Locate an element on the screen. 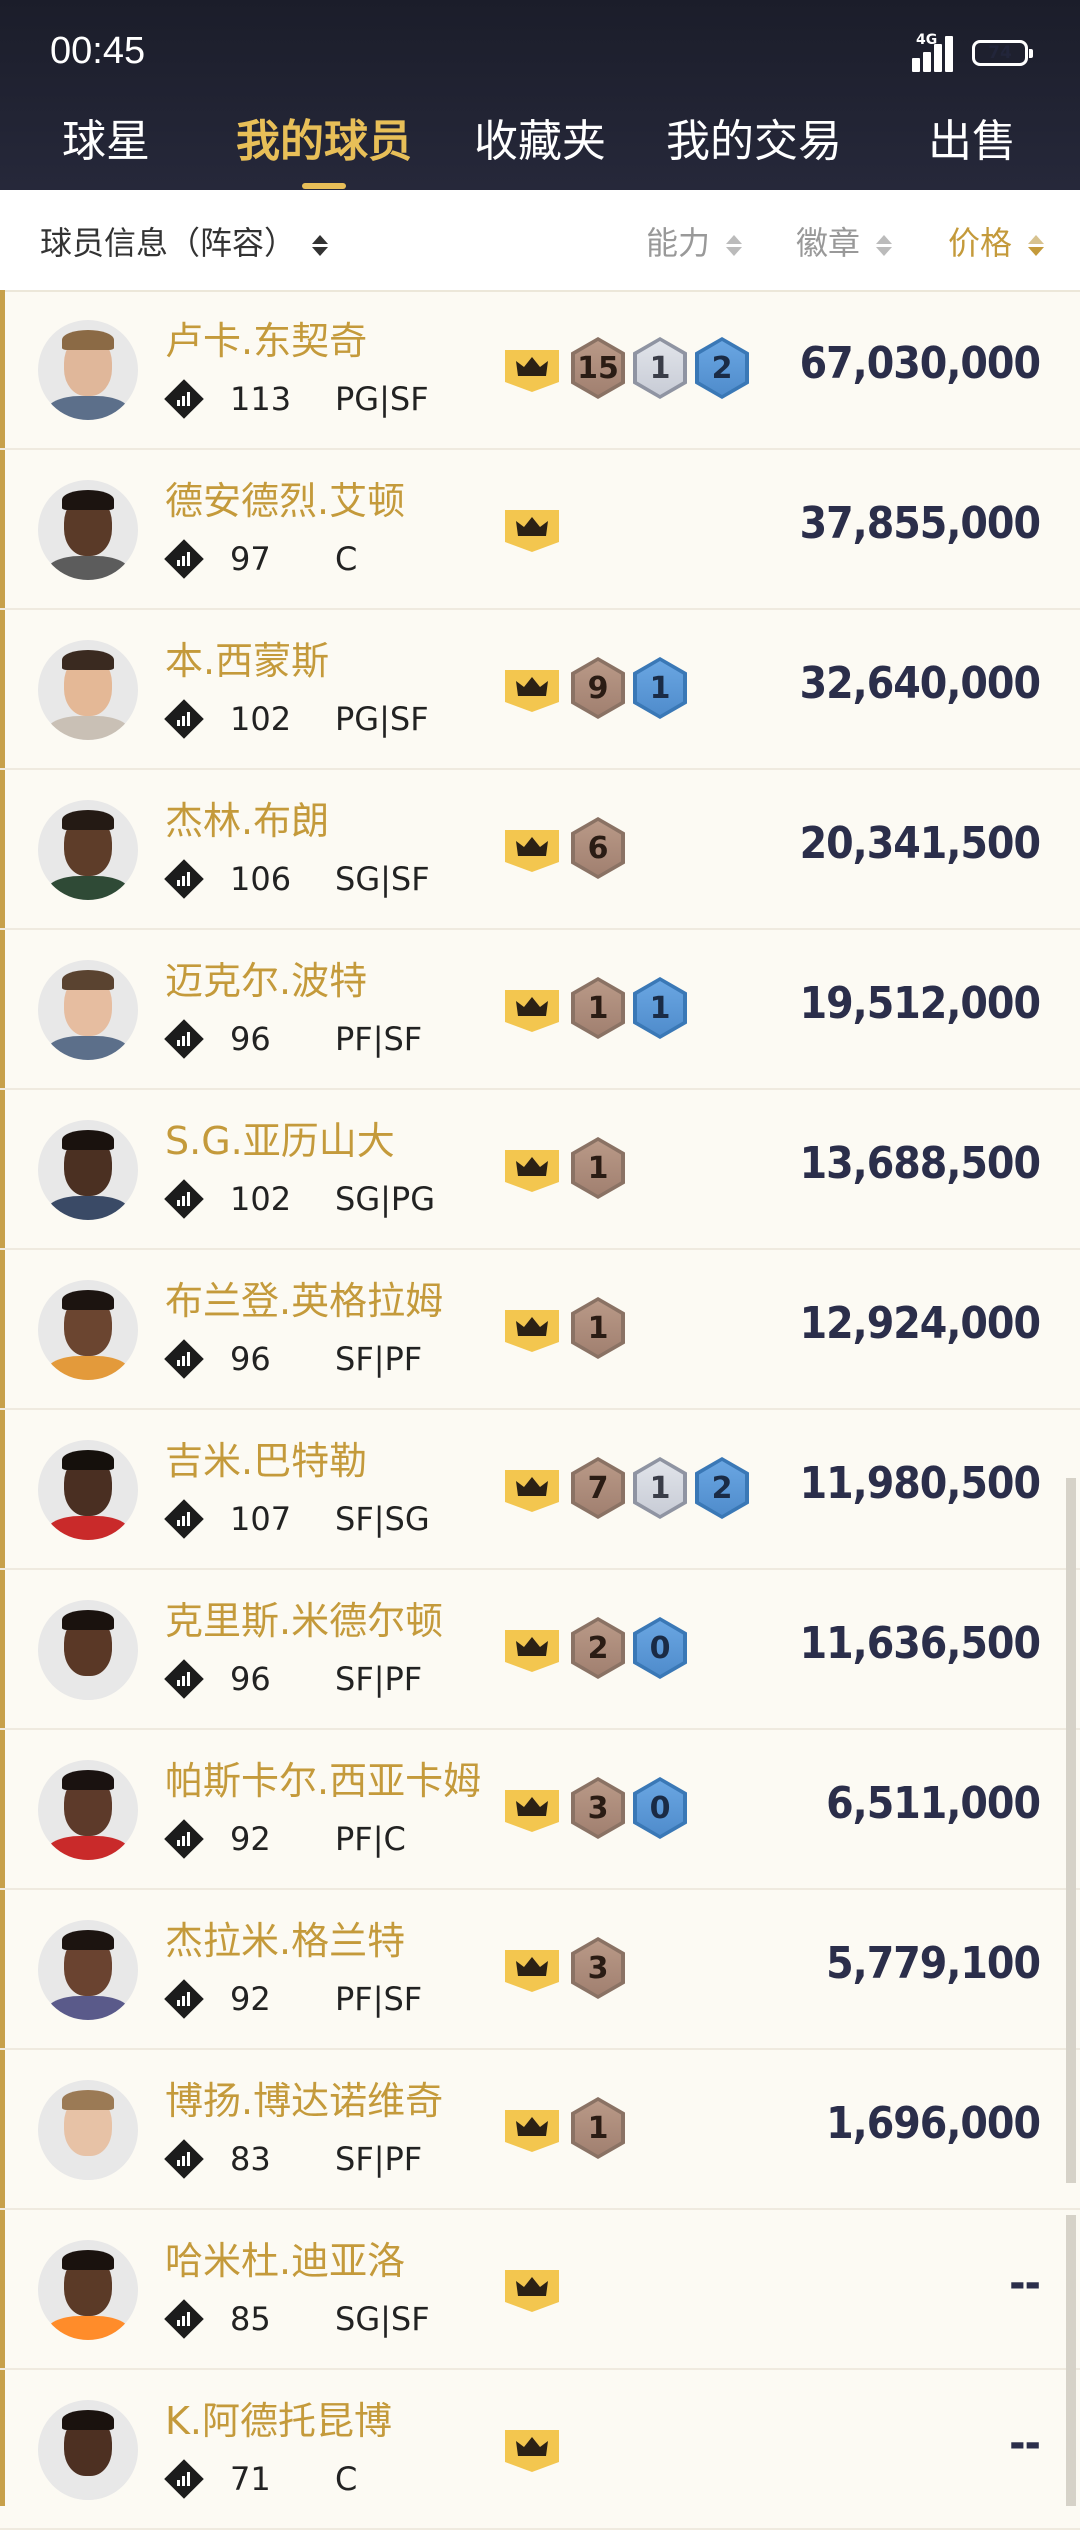 The width and height of the screenshot is (1080, 2530). tab-bar: 球星 我的球员 收藏夹 我的交易 出售 is located at coordinates (540, 142).